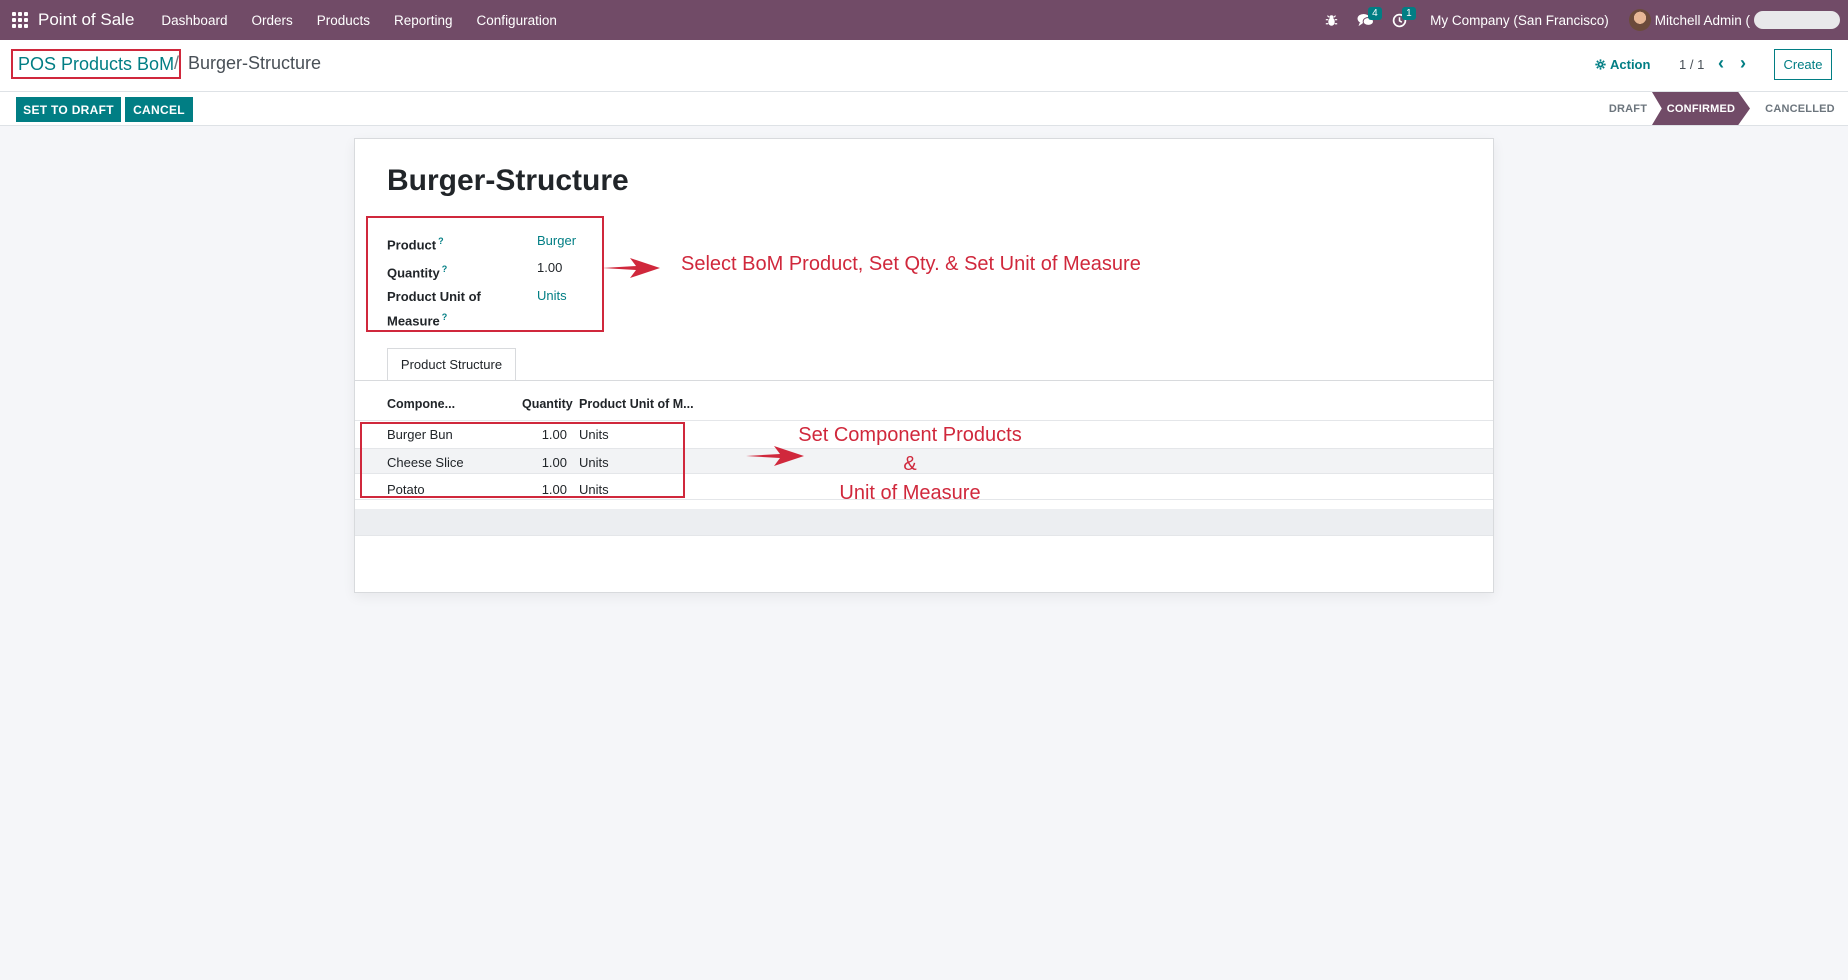 The image size is (1848, 980). What do you see at coordinates (413, 273) in the screenshot?
I see `quantity-label-text: Quantity` at bounding box center [413, 273].